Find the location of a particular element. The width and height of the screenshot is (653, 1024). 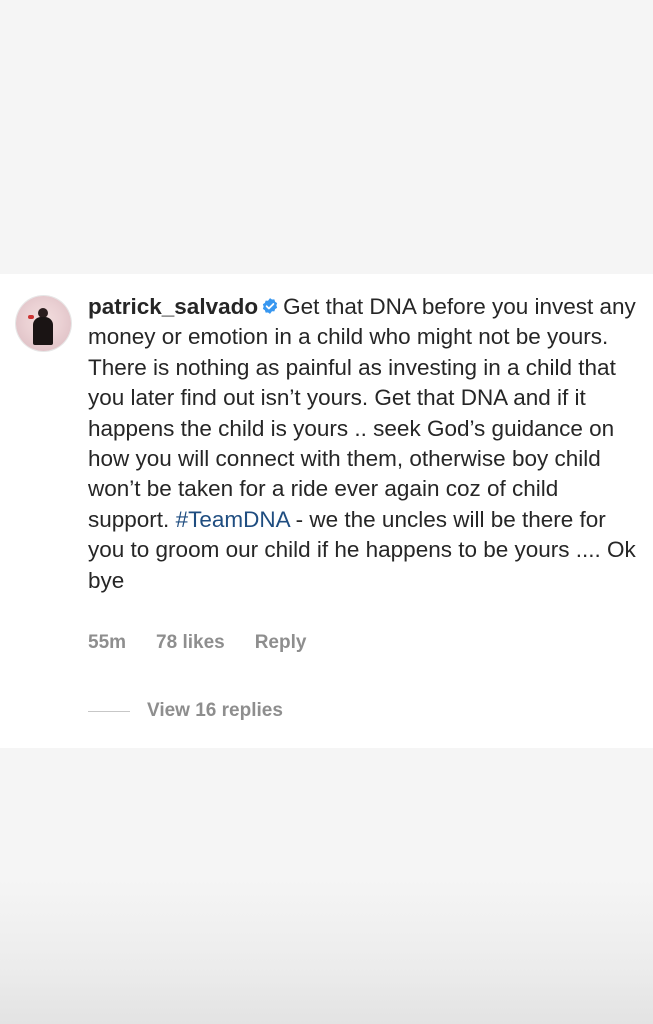

comment-timestamp: 55m is located at coordinates (107, 642).